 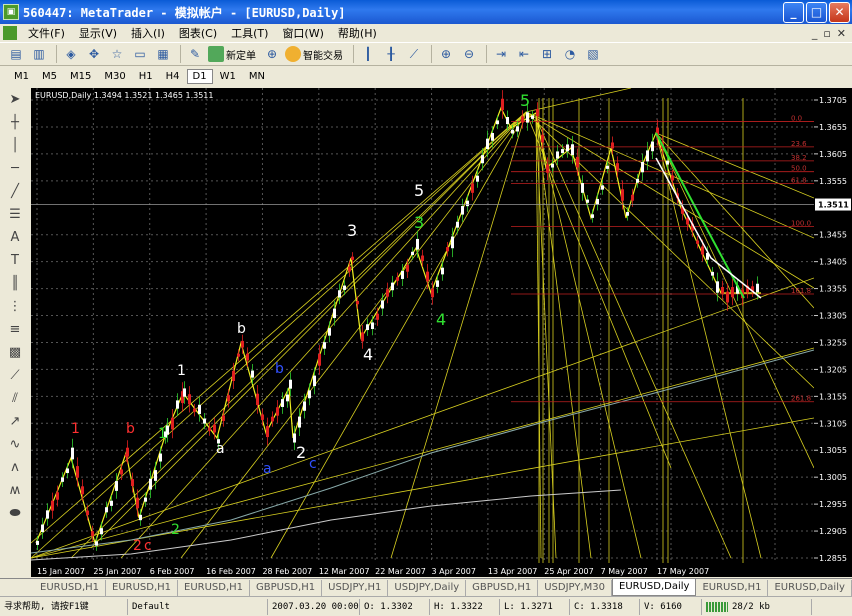 I want to click on wave-e-icon: ʍ, so click(x=15, y=490).